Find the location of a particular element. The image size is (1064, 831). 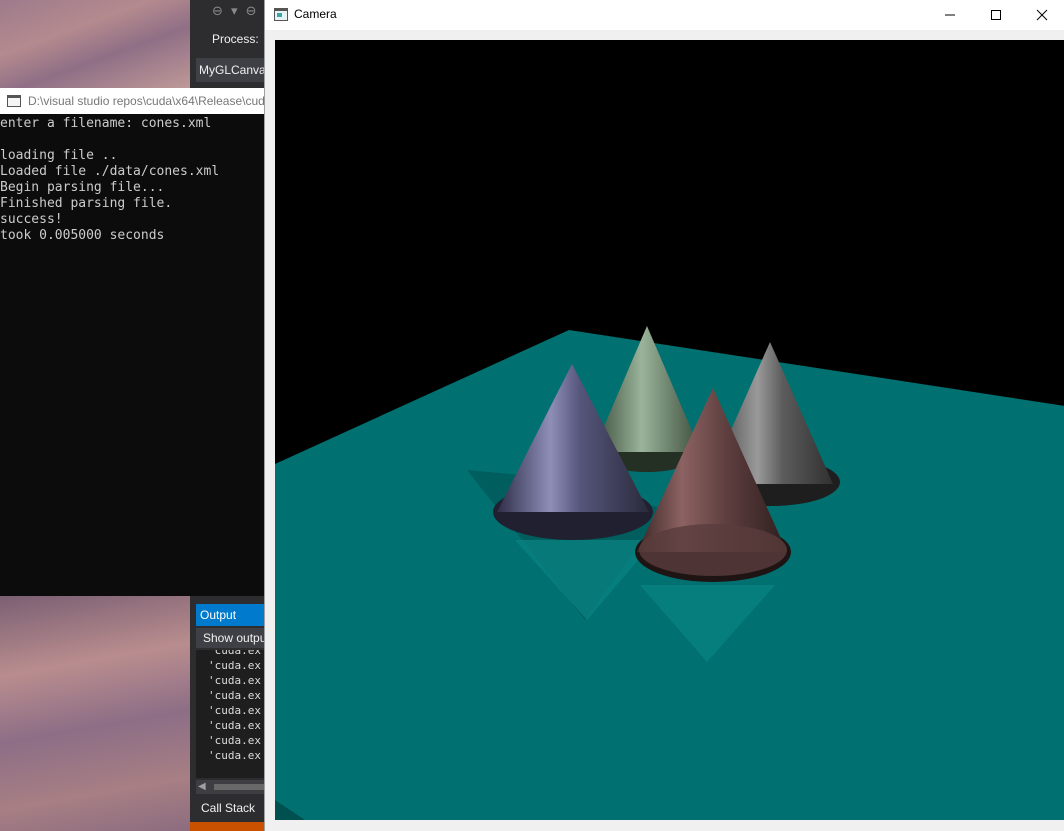

minimize-button is located at coordinates (950, 15).